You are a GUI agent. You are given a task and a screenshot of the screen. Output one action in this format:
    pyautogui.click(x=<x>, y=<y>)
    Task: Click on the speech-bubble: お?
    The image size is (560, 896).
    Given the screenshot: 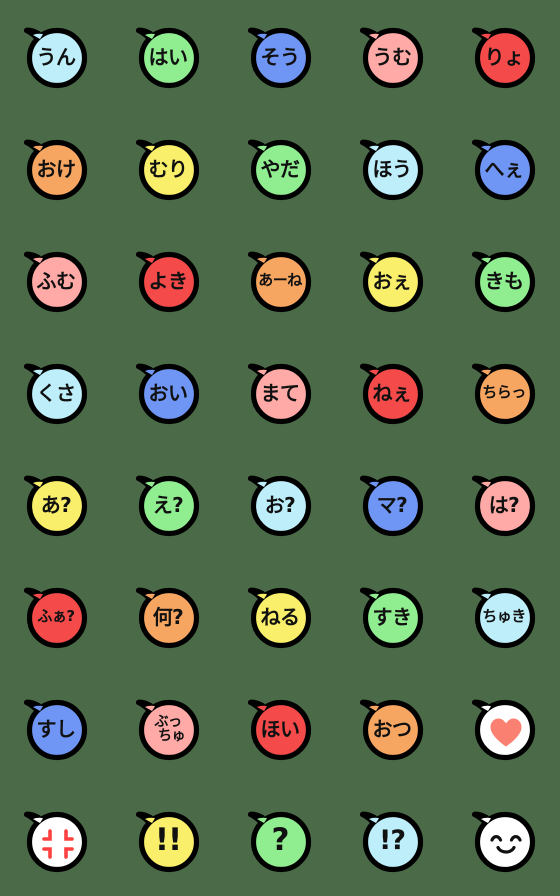 What is the action you would take?
    pyautogui.click(x=280, y=504)
    